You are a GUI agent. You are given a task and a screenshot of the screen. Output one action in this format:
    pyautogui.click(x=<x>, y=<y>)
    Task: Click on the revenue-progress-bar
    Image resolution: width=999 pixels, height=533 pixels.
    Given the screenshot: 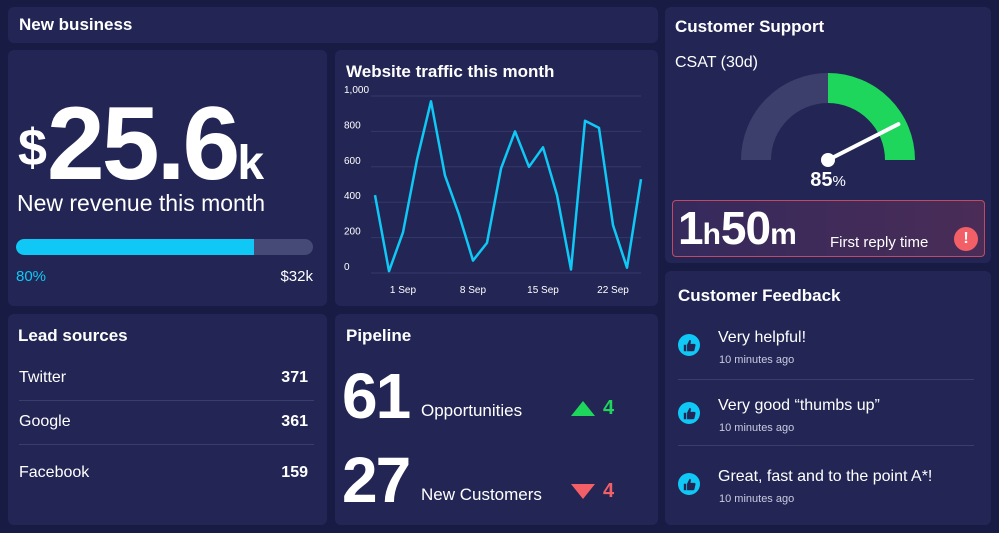 What is the action you would take?
    pyautogui.click(x=164, y=247)
    